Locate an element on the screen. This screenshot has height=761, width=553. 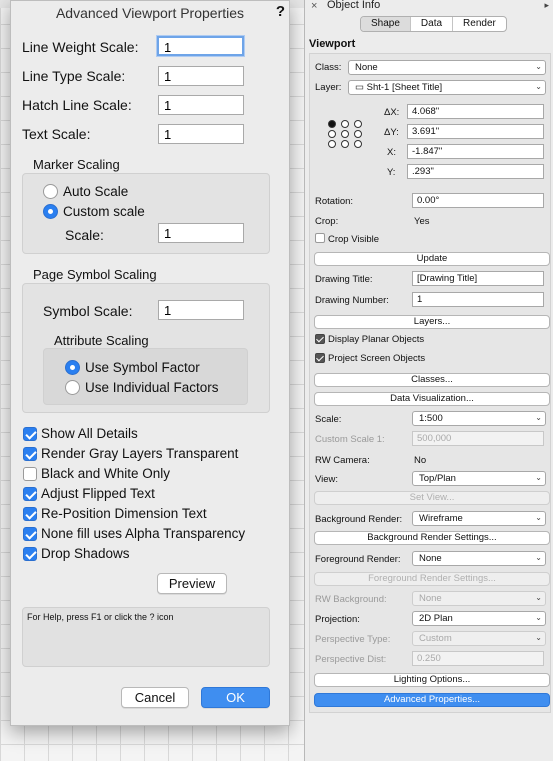
rotation-field: 0.00° is located at coordinates (478, 200).